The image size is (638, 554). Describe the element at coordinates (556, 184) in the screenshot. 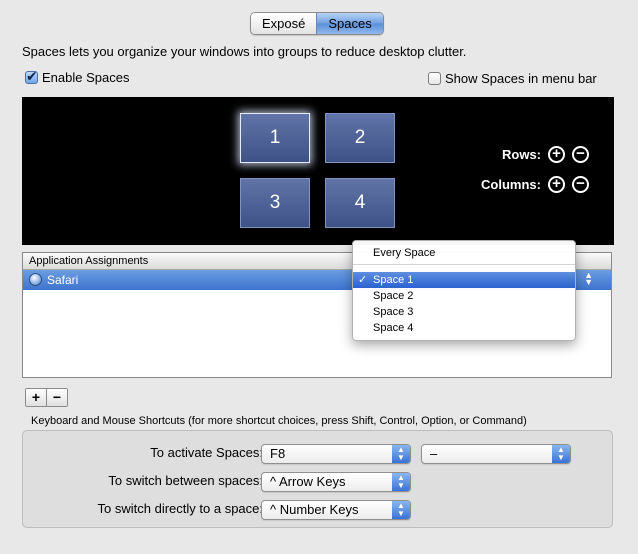

I see `add-column-button: +` at that location.